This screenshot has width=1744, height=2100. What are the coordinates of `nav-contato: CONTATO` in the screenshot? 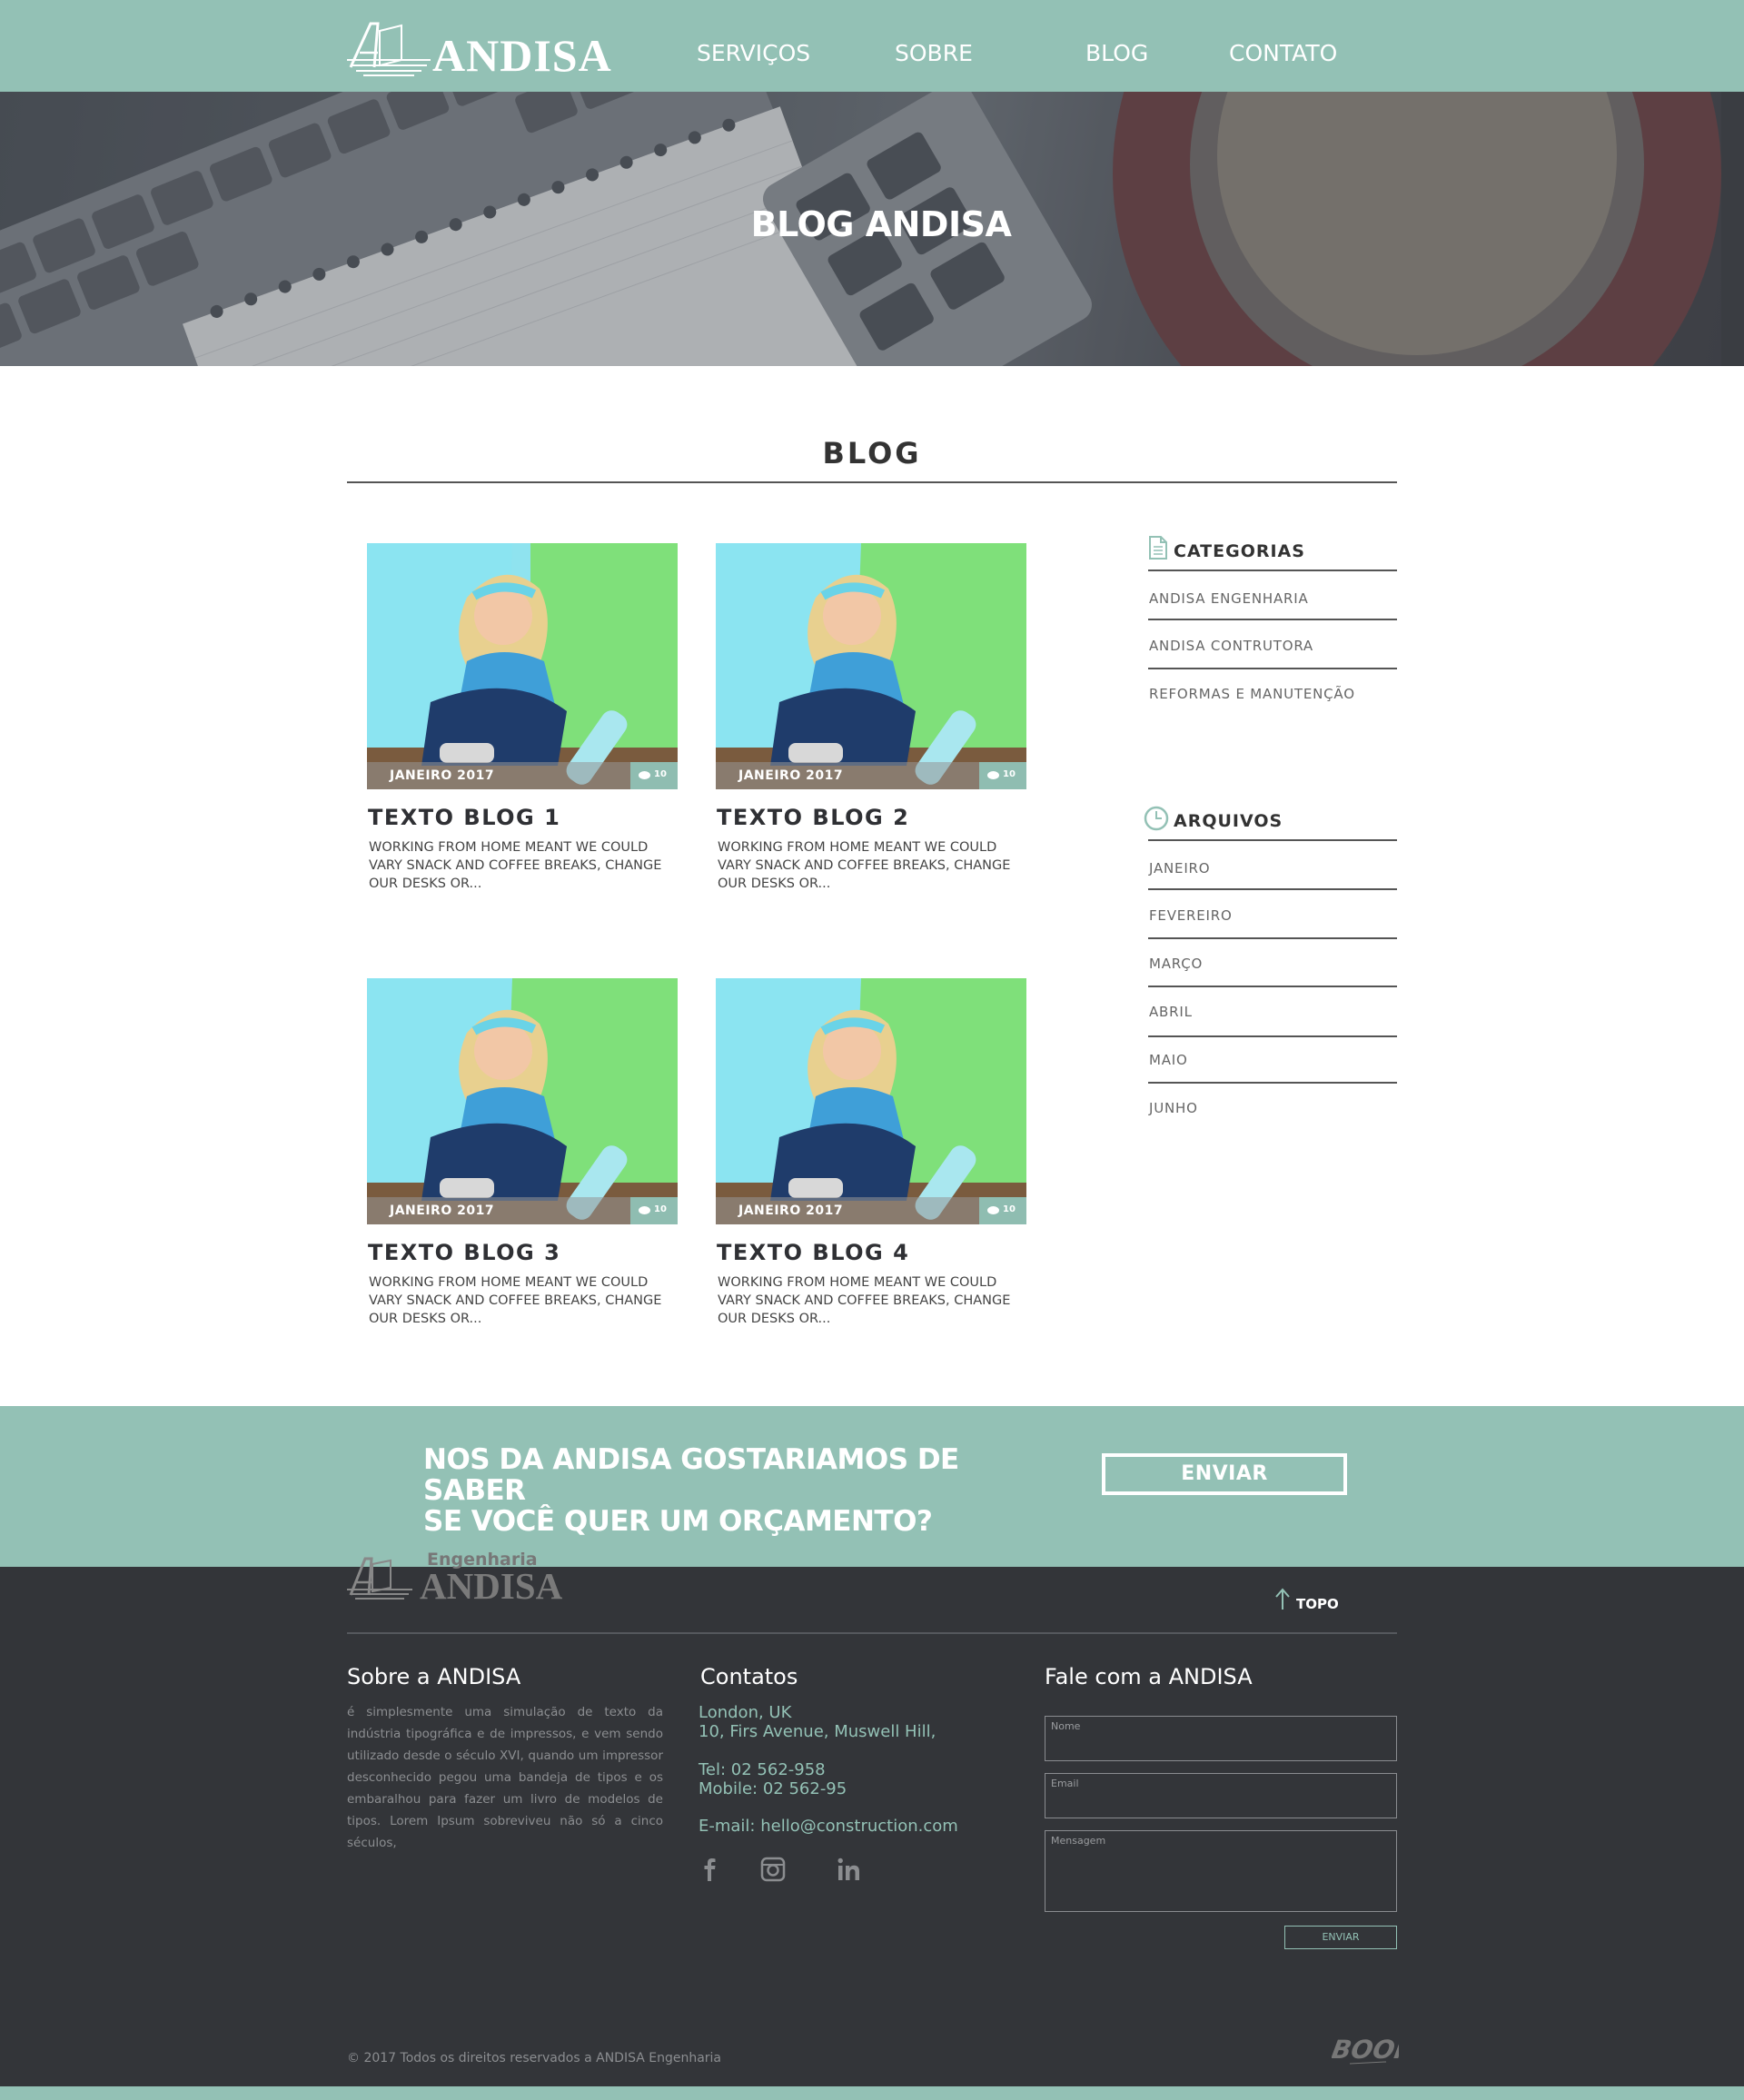 It's located at (1283, 53).